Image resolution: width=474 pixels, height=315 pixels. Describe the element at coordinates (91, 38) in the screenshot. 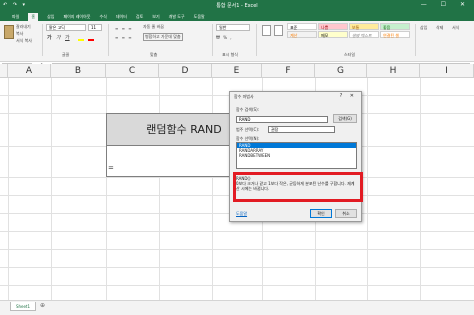

I see `font-color-icon` at that location.